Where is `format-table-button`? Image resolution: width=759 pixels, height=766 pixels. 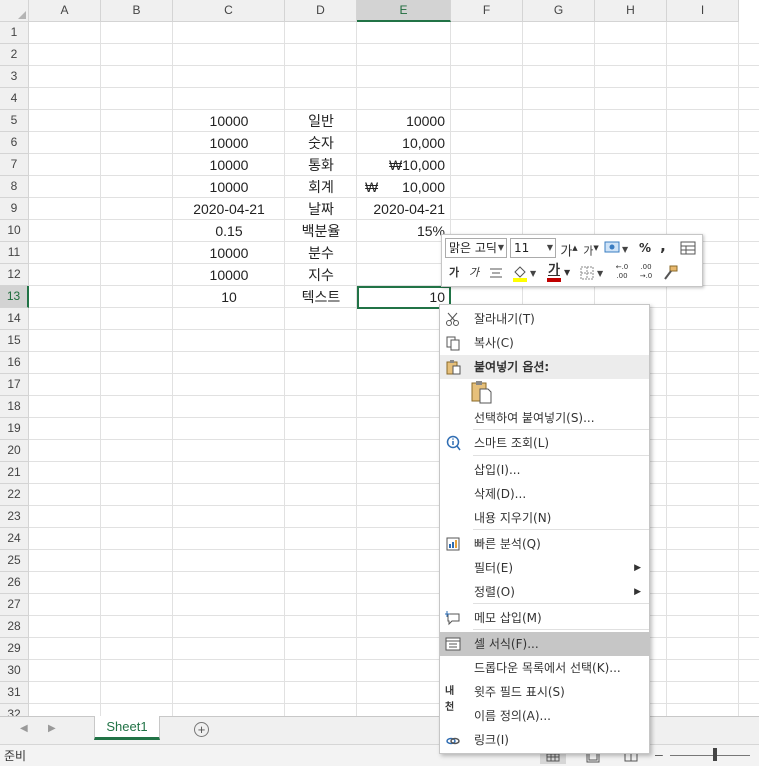
format-table-button is located at coordinates (688, 248).